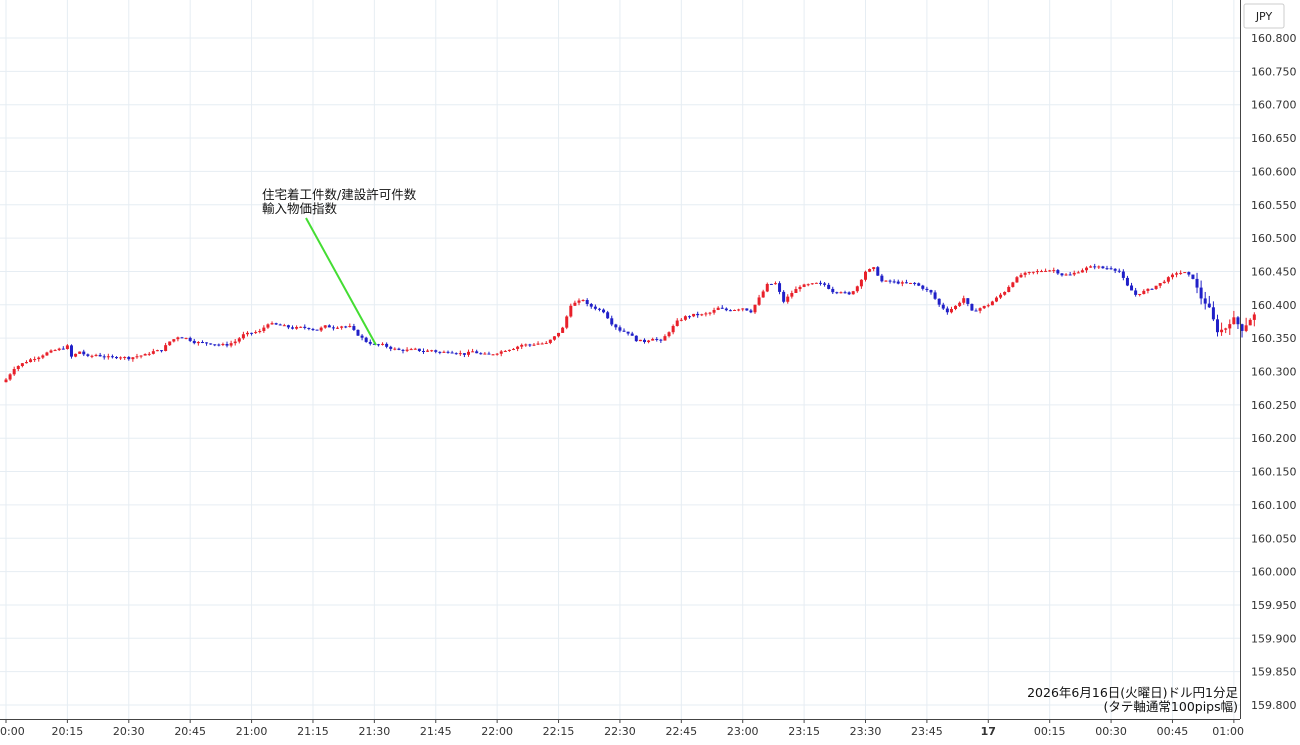 This screenshot has height=745, width=1300. I want to click on x-tick-label: 00:30, so click(1111, 731).